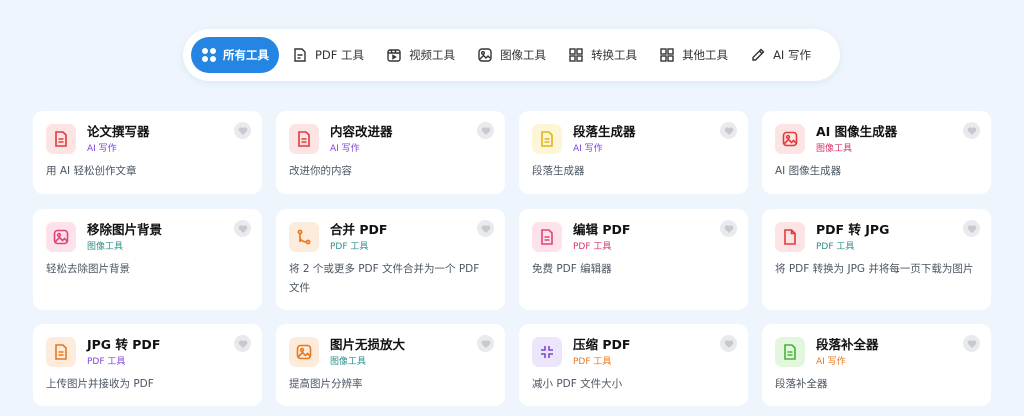  I want to click on tab-label: 转换工具, so click(614, 55).